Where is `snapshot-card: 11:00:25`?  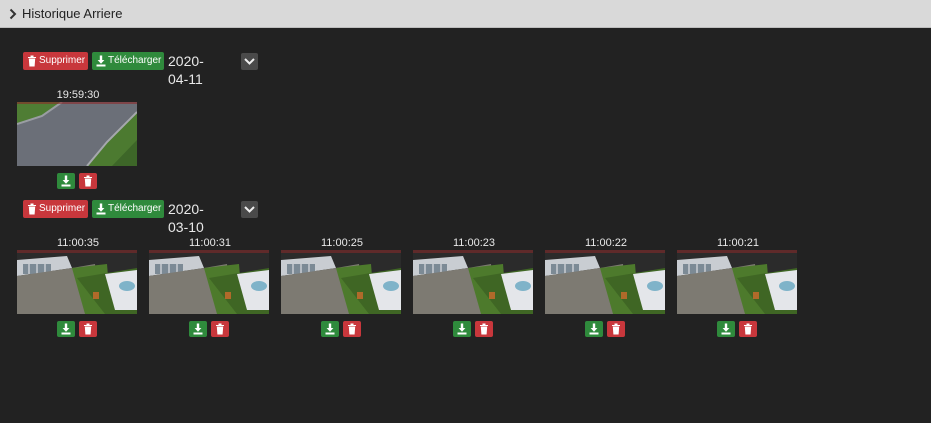 snapshot-card: 11:00:25 is located at coordinates (342, 287).